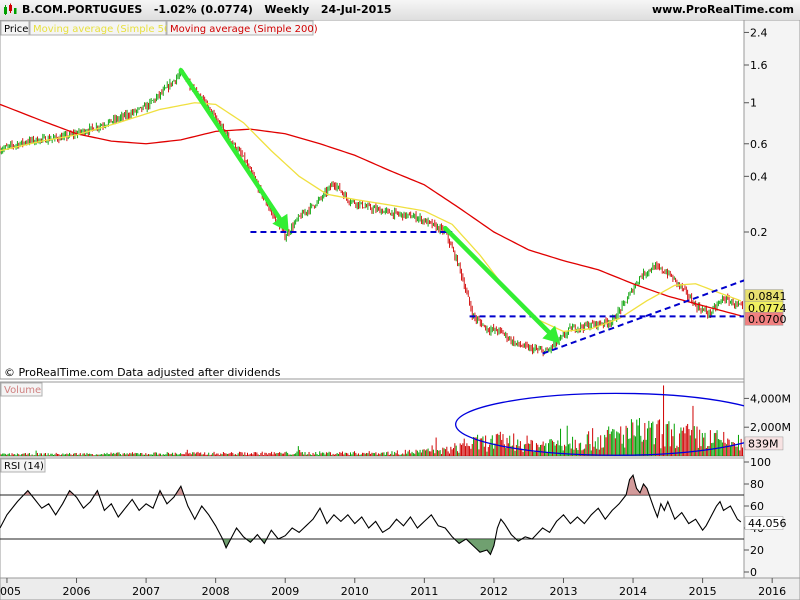  What do you see at coordinates (285, 591) in the screenshot?
I see `time-tick-label: 2009` at bounding box center [285, 591].